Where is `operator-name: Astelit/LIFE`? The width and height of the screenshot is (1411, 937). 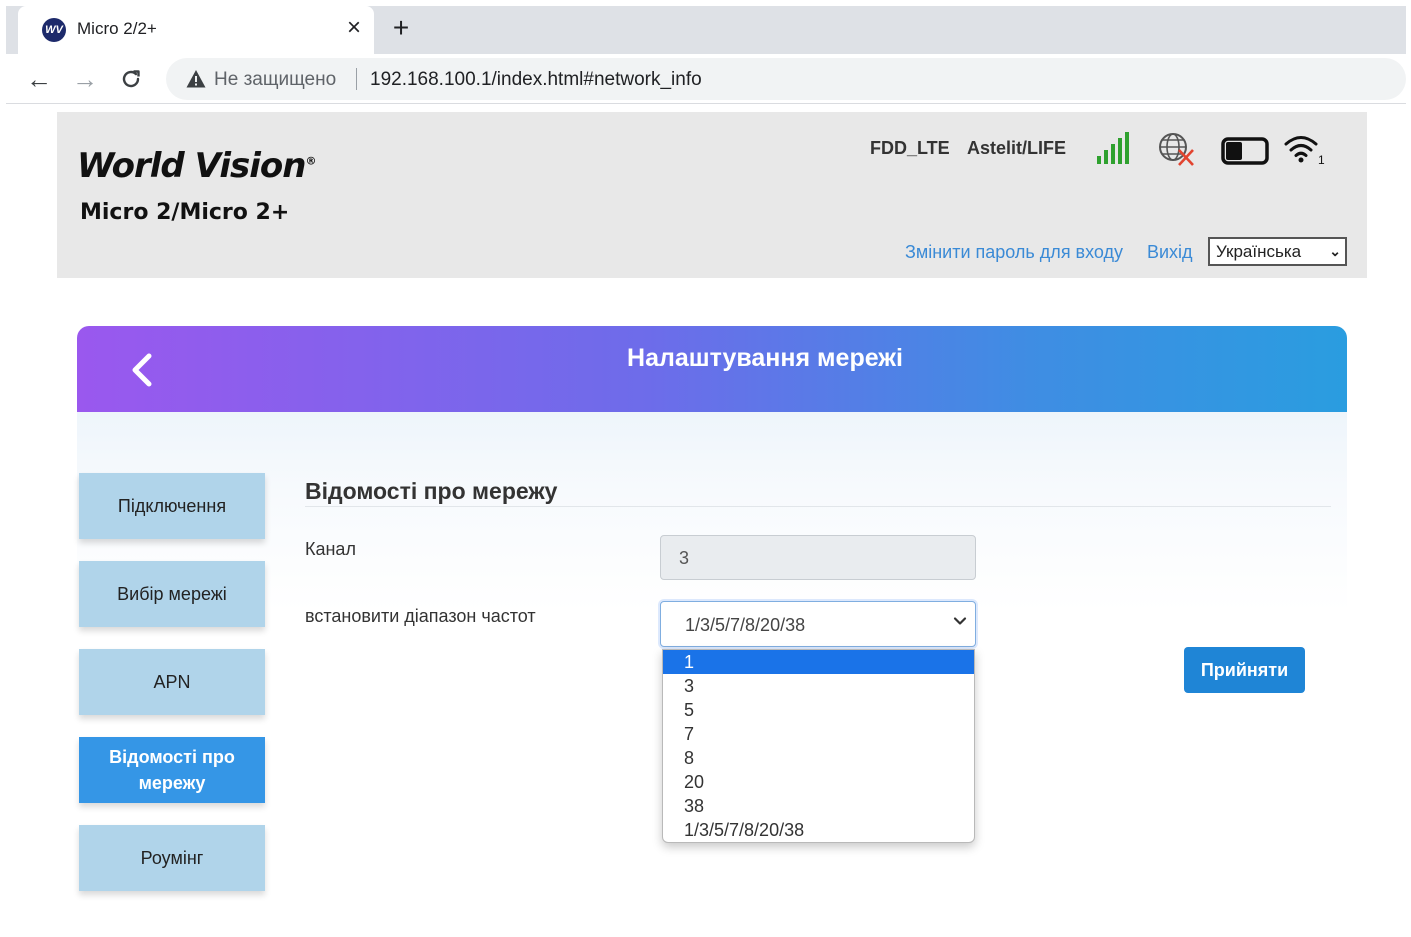
operator-name: Astelit/LIFE is located at coordinates (1017, 148).